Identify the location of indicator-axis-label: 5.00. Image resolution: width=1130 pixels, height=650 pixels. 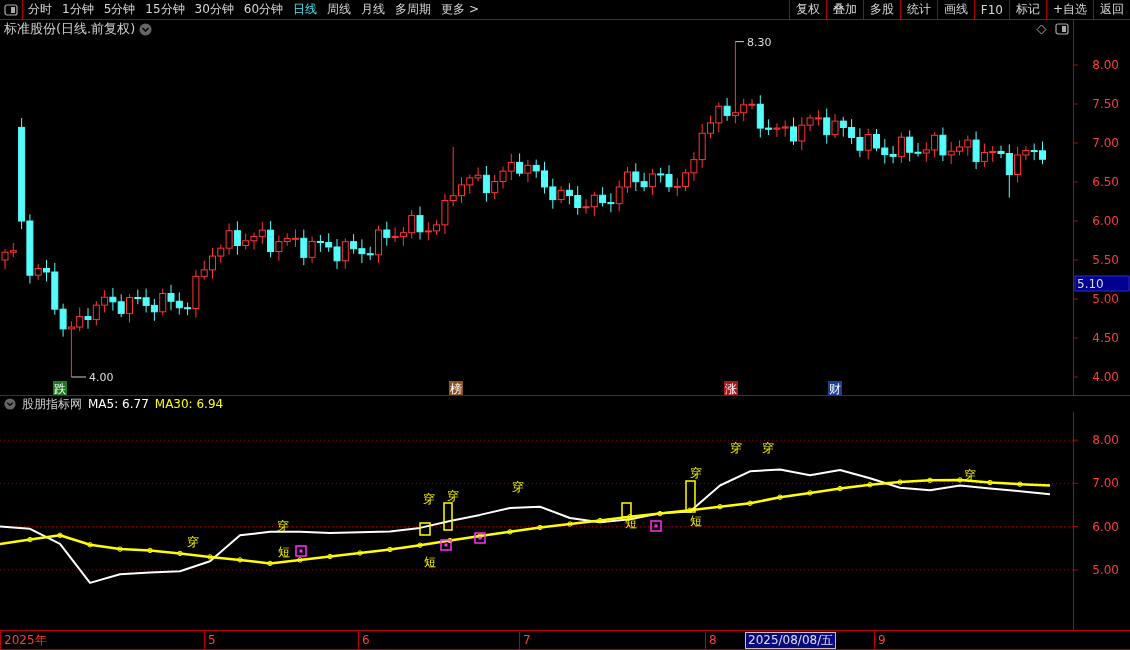
(1105, 569).